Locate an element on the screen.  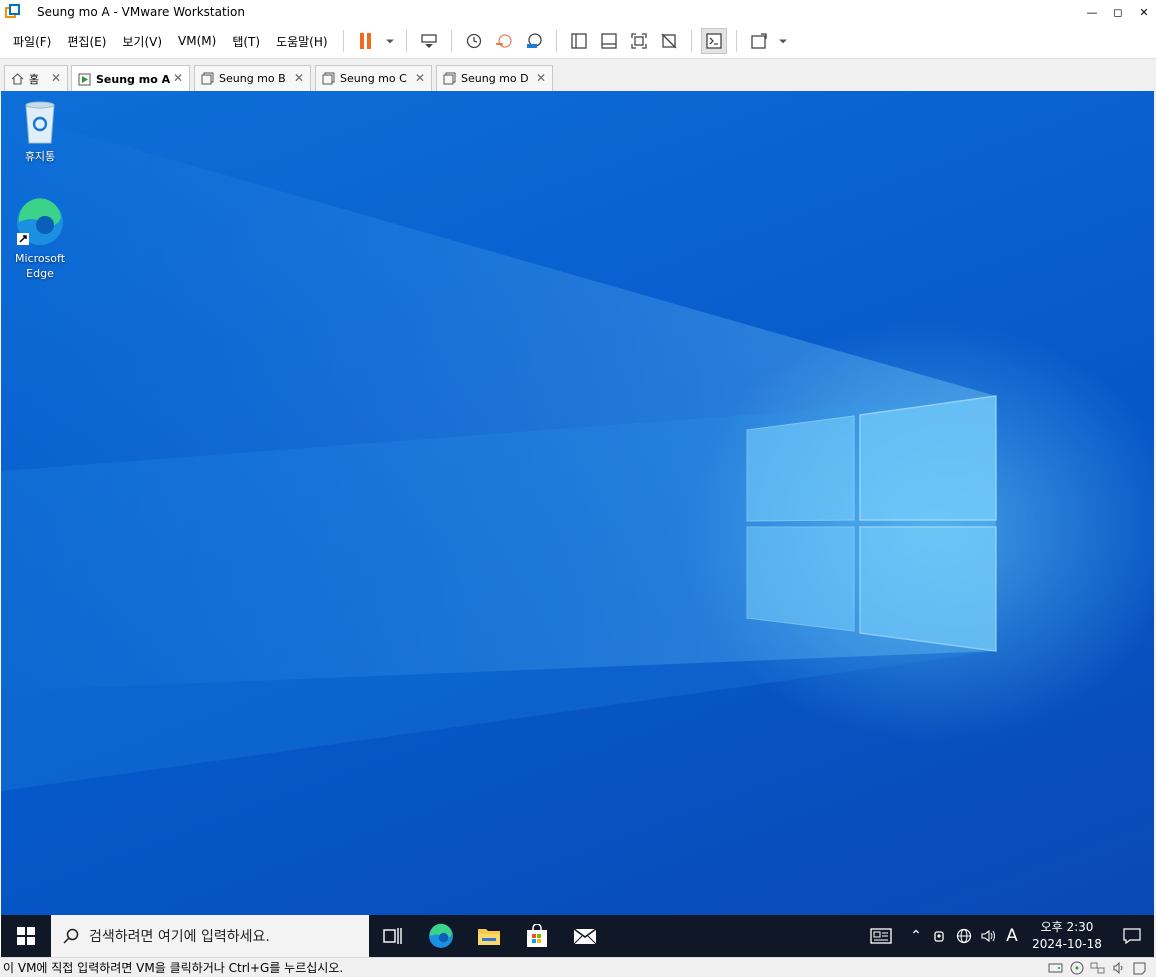
taskbar-file-explorer-button is located at coordinates (489, 936).